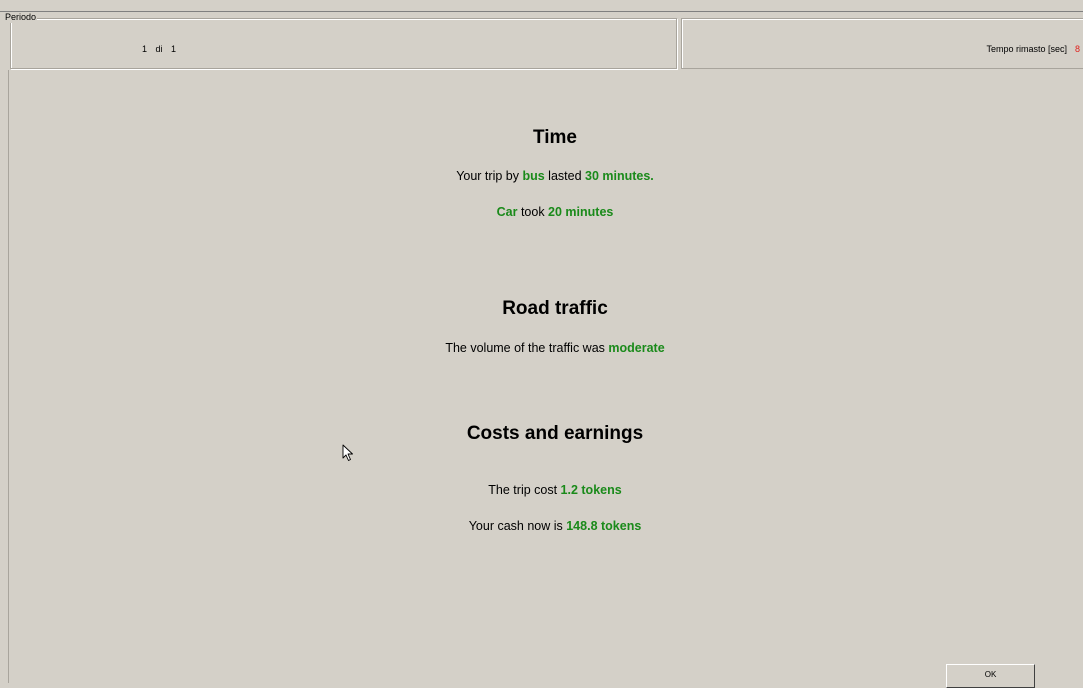 The image size is (1083, 688). What do you see at coordinates (21, 17) in the screenshot?
I see `period-legend: Periodo` at bounding box center [21, 17].